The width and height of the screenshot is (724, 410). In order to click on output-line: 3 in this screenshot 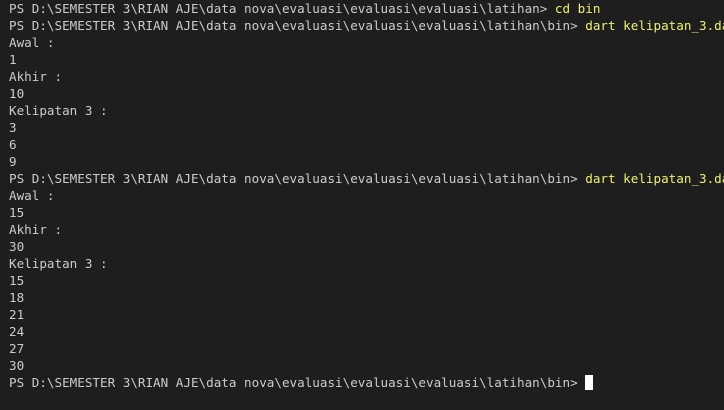, I will do `click(13, 127)`.